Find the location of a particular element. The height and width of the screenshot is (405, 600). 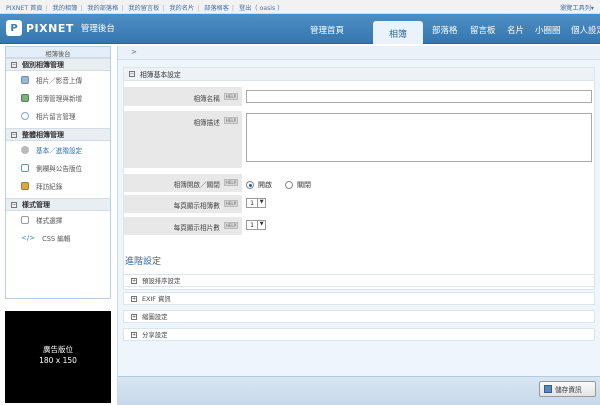

logo: P PIXNET 管理後台 is located at coordinates (60, 28).